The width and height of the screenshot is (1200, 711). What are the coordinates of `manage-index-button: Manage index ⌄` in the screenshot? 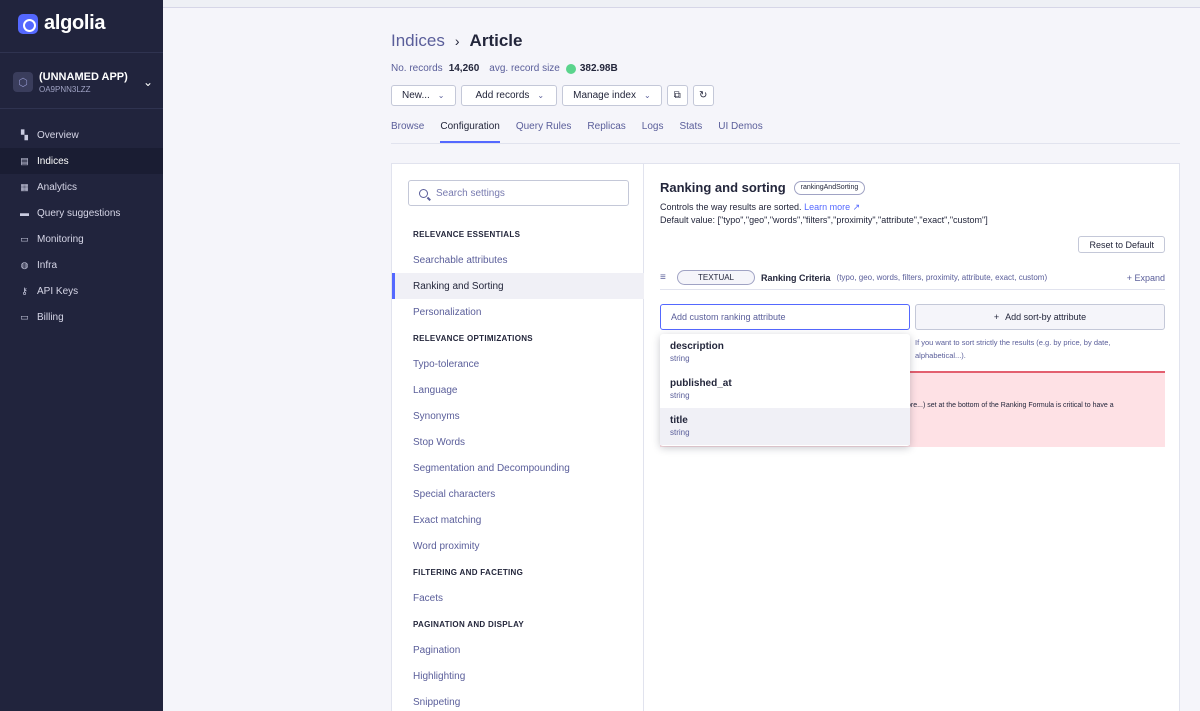 It's located at (612, 95).